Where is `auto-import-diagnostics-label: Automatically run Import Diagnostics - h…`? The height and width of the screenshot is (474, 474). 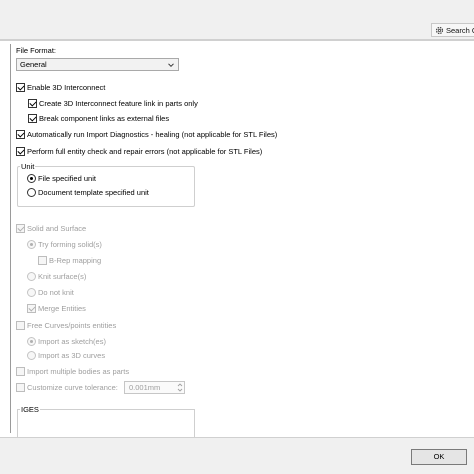 auto-import-diagnostics-label: Automatically run Import Diagnostics - h… is located at coordinates (152, 134).